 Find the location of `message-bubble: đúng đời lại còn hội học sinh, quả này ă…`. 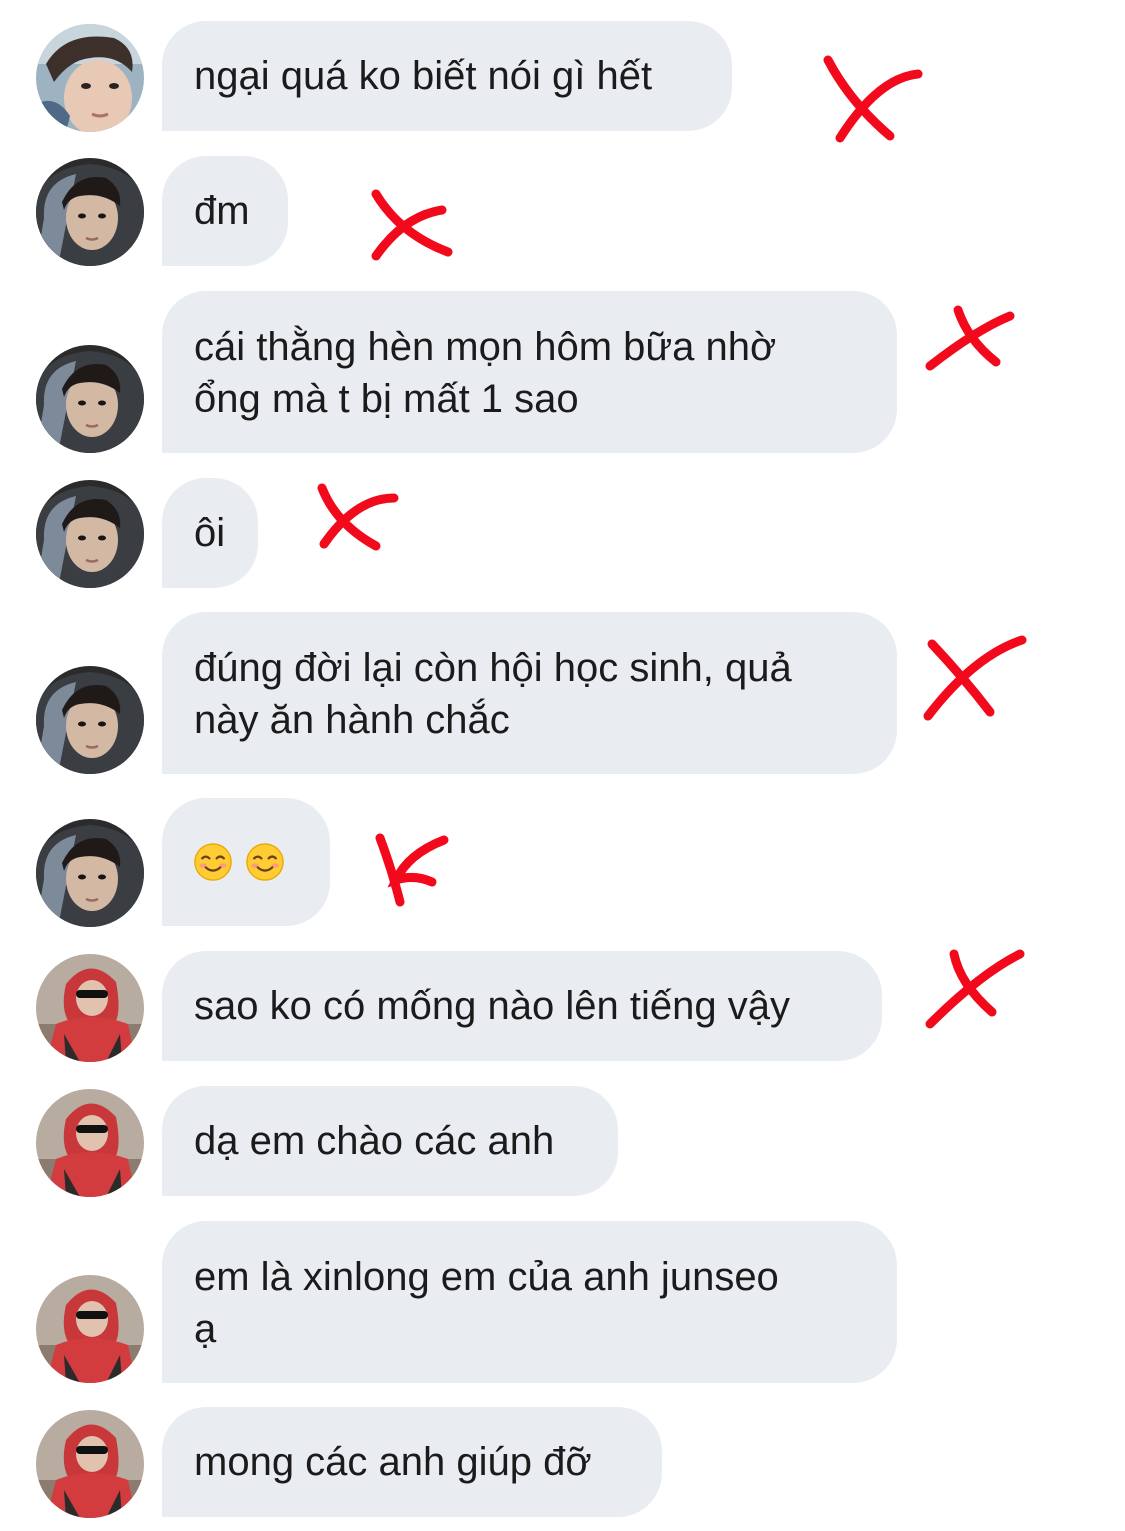

message-bubble: đúng đời lại còn hội học sinh, quả này ă… is located at coordinates (529, 693).